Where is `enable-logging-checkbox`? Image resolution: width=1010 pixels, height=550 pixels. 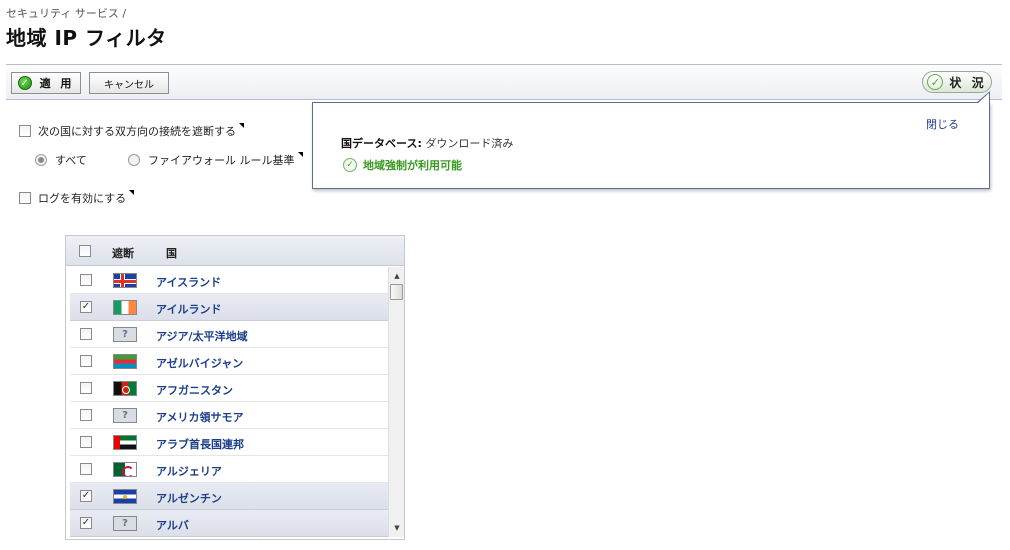
enable-logging-checkbox is located at coordinates (25, 198).